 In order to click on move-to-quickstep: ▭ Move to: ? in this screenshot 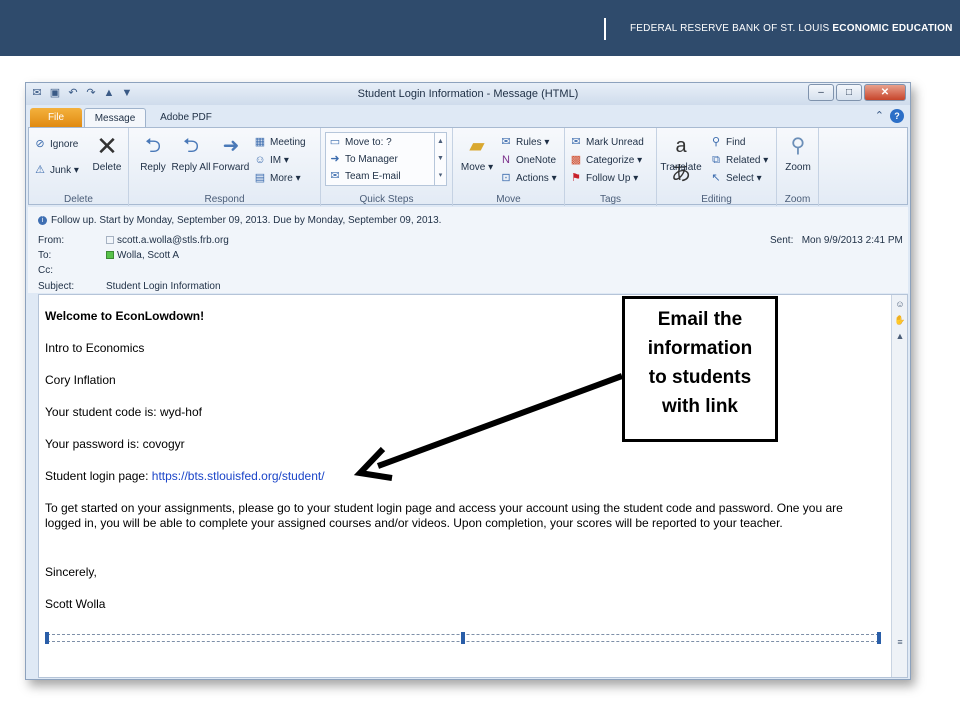, I will do `click(360, 142)`.